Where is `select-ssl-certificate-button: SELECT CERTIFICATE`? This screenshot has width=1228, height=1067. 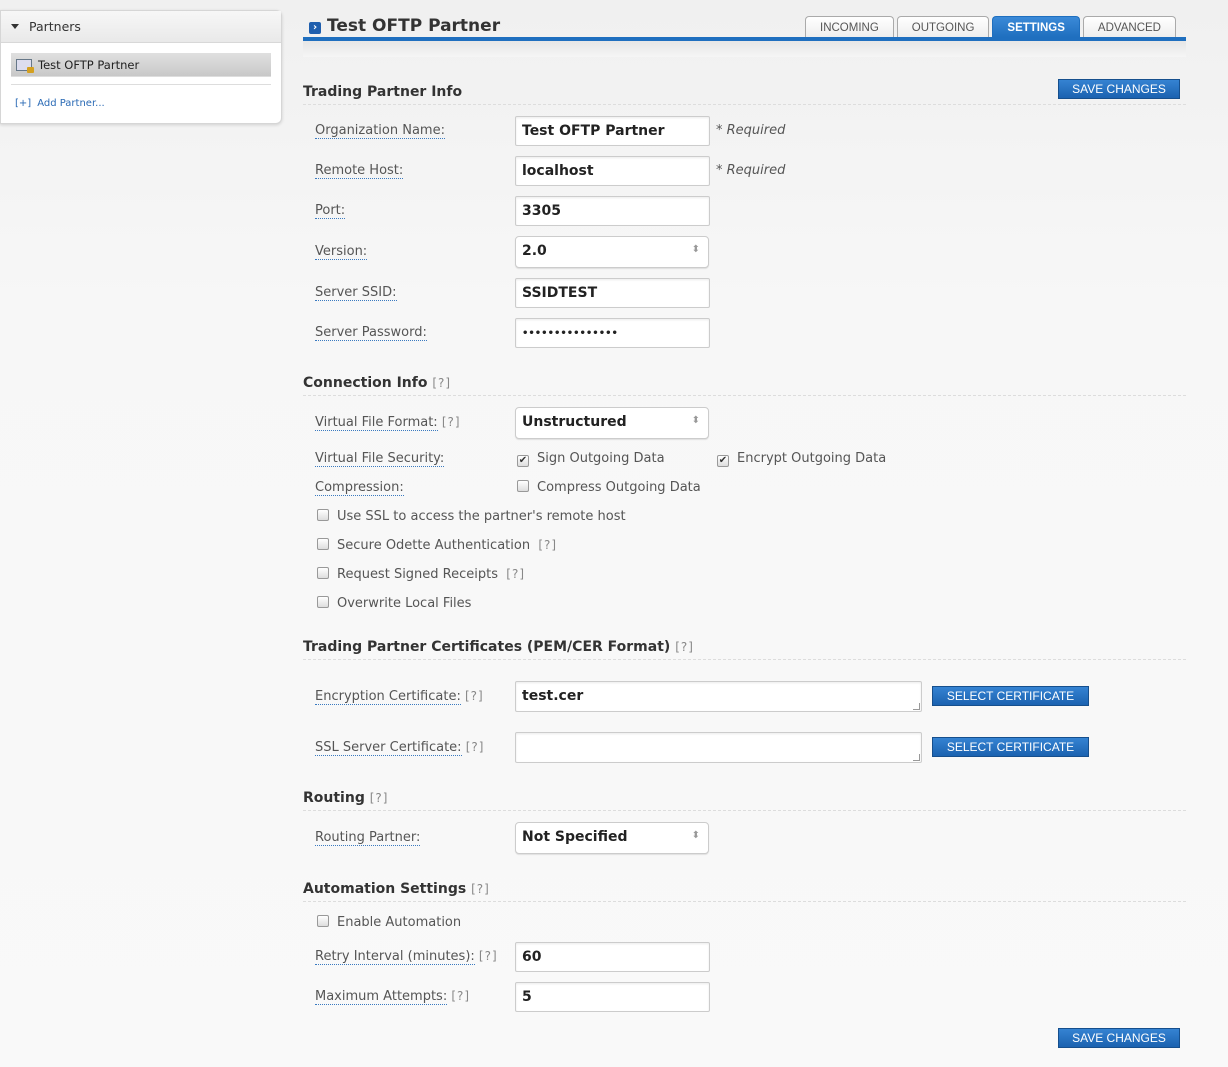
select-ssl-certificate-button: SELECT CERTIFICATE is located at coordinates (1010, 747).